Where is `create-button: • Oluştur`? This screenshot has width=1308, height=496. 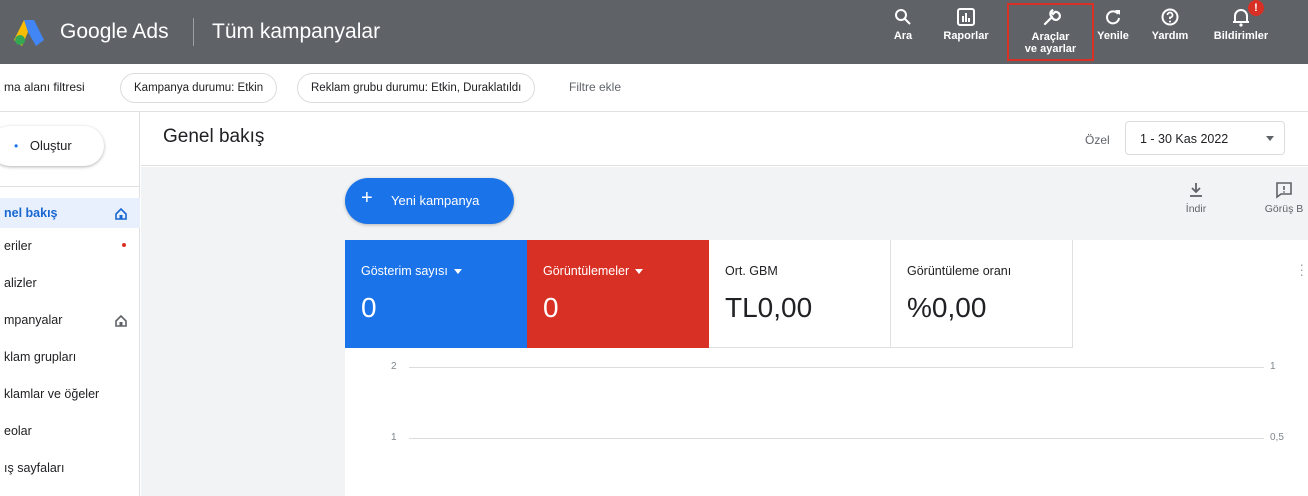
create-button: • Oluştur is located at coordinates (52, 146).